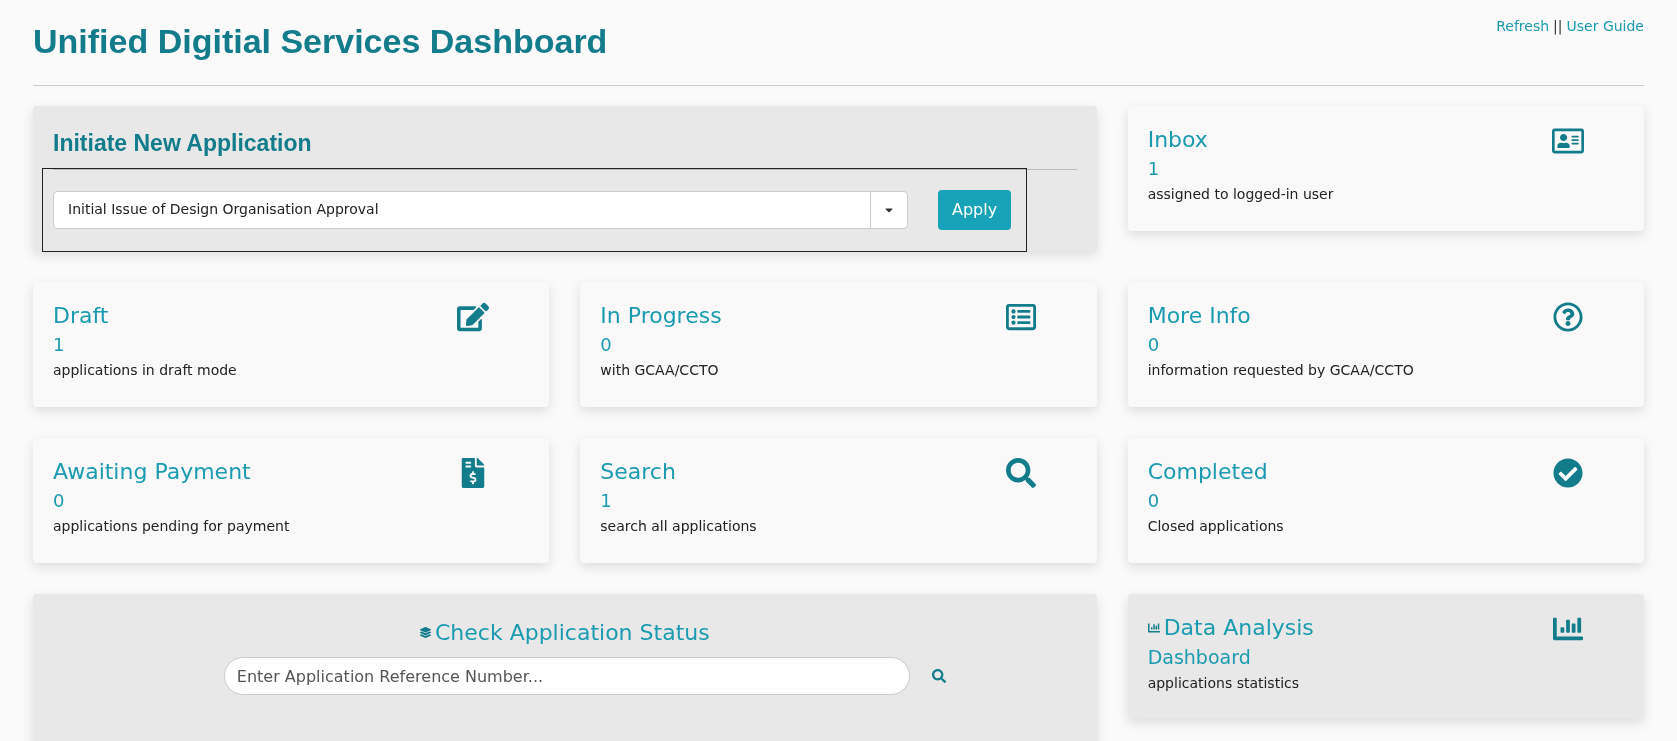 The height and width of the screenshot is (741, 1677). Describe the element at coordinates (975, 209) in the screenshot. I see `apply-button: Apply` at that location.